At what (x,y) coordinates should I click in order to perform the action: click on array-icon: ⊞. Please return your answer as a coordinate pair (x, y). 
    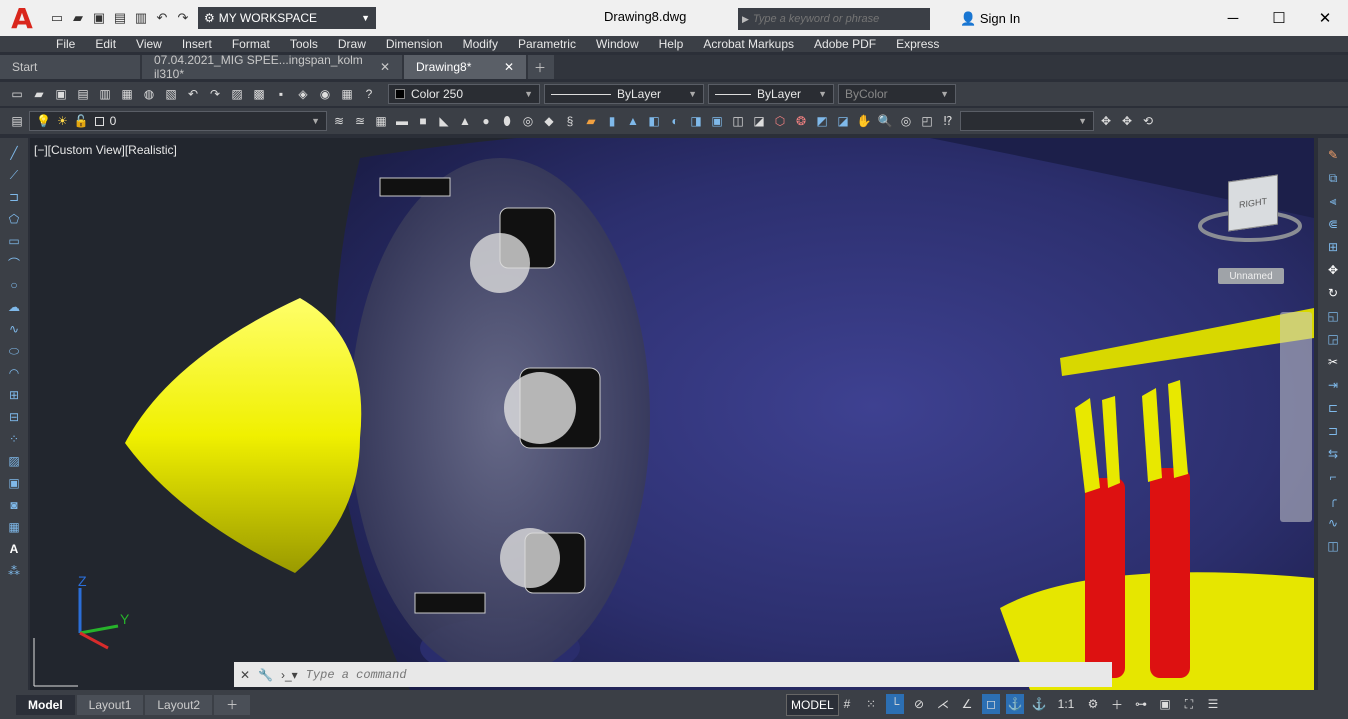
    Looking at the image, I should click on (1333, 247).